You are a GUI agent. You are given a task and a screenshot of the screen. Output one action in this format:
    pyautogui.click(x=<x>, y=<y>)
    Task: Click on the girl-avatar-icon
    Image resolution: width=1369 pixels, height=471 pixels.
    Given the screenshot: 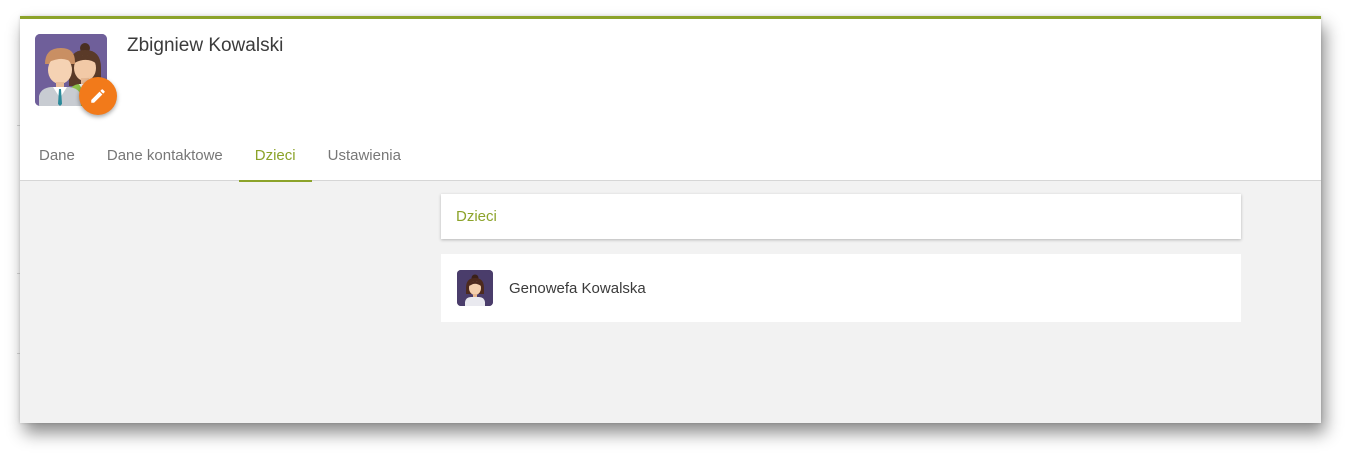 What is the action you would take?
    pyautogui.click(x=475, y=288)
    